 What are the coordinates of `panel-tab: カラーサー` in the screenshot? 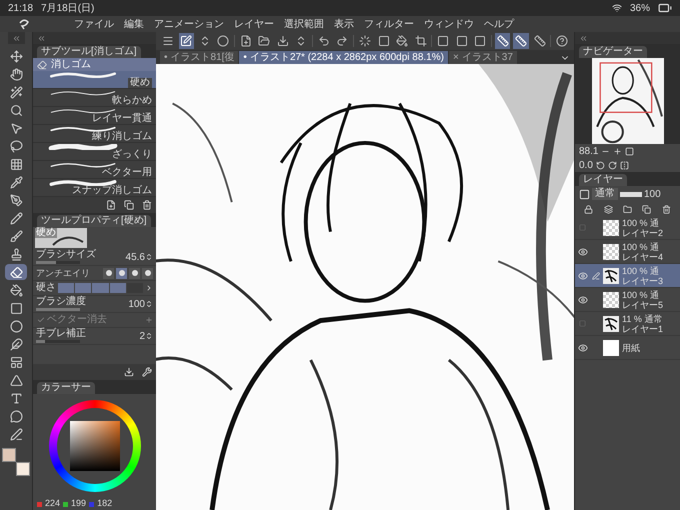 It's located at (66, 388).